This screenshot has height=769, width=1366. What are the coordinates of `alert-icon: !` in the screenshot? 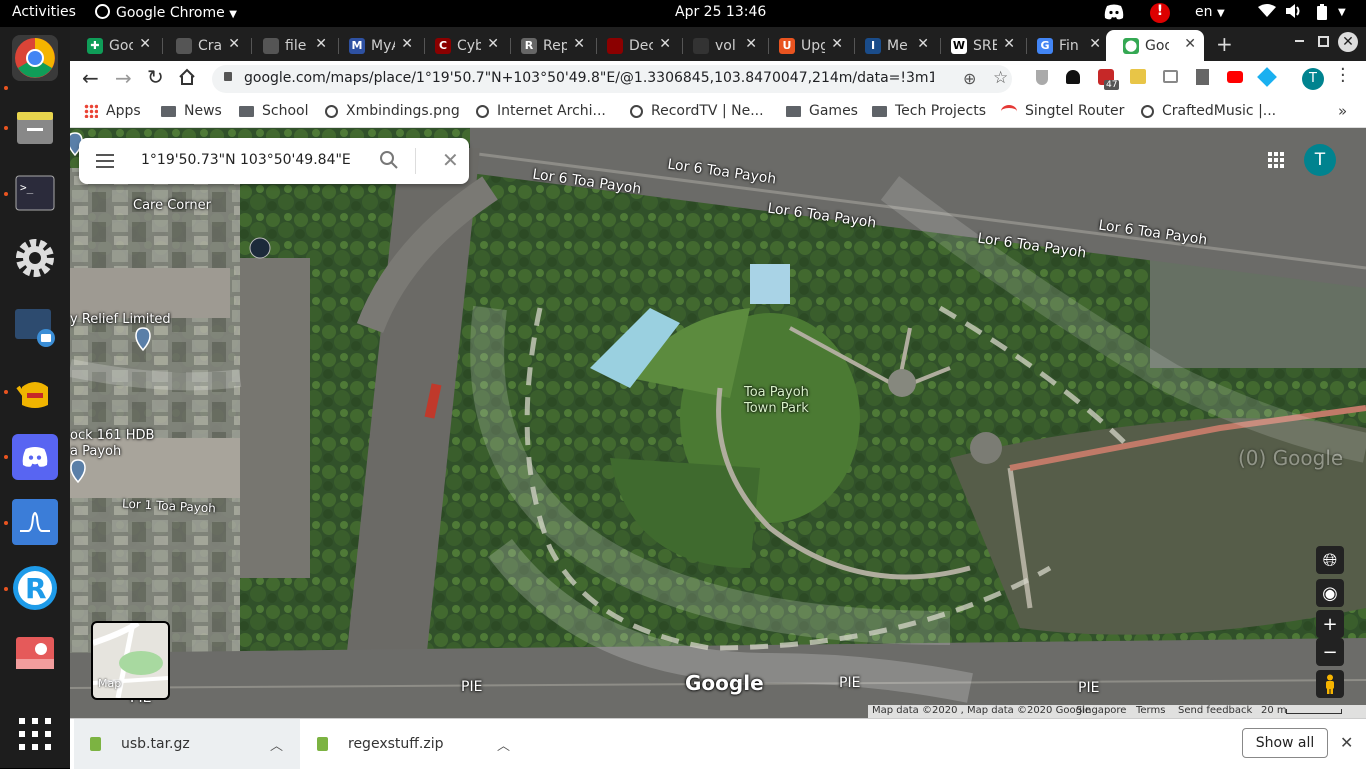 It's located at (1160, 13).